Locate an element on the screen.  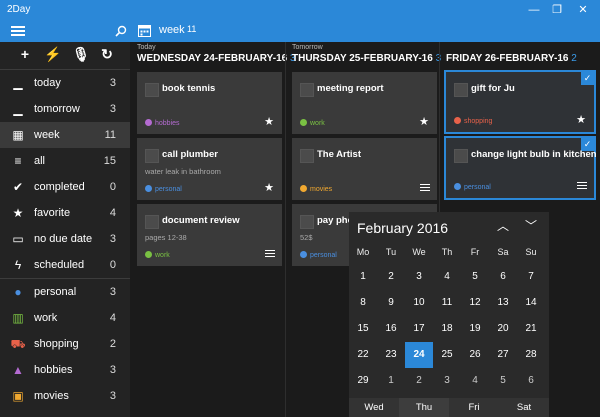
calendar-day: 21 is located at coordinates (531, 329).